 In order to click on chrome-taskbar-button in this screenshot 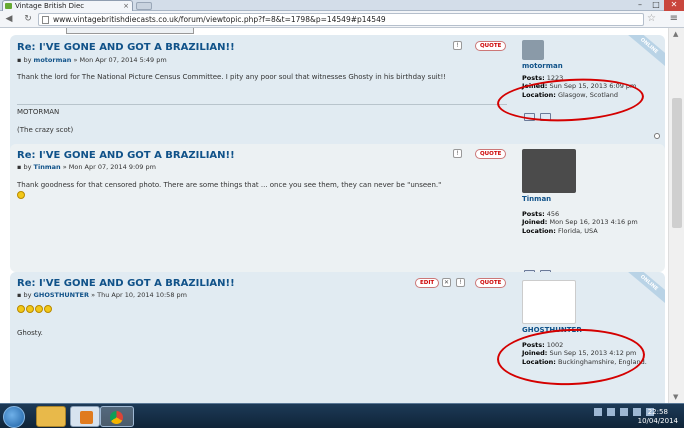, I will do `click(117, 416)`.